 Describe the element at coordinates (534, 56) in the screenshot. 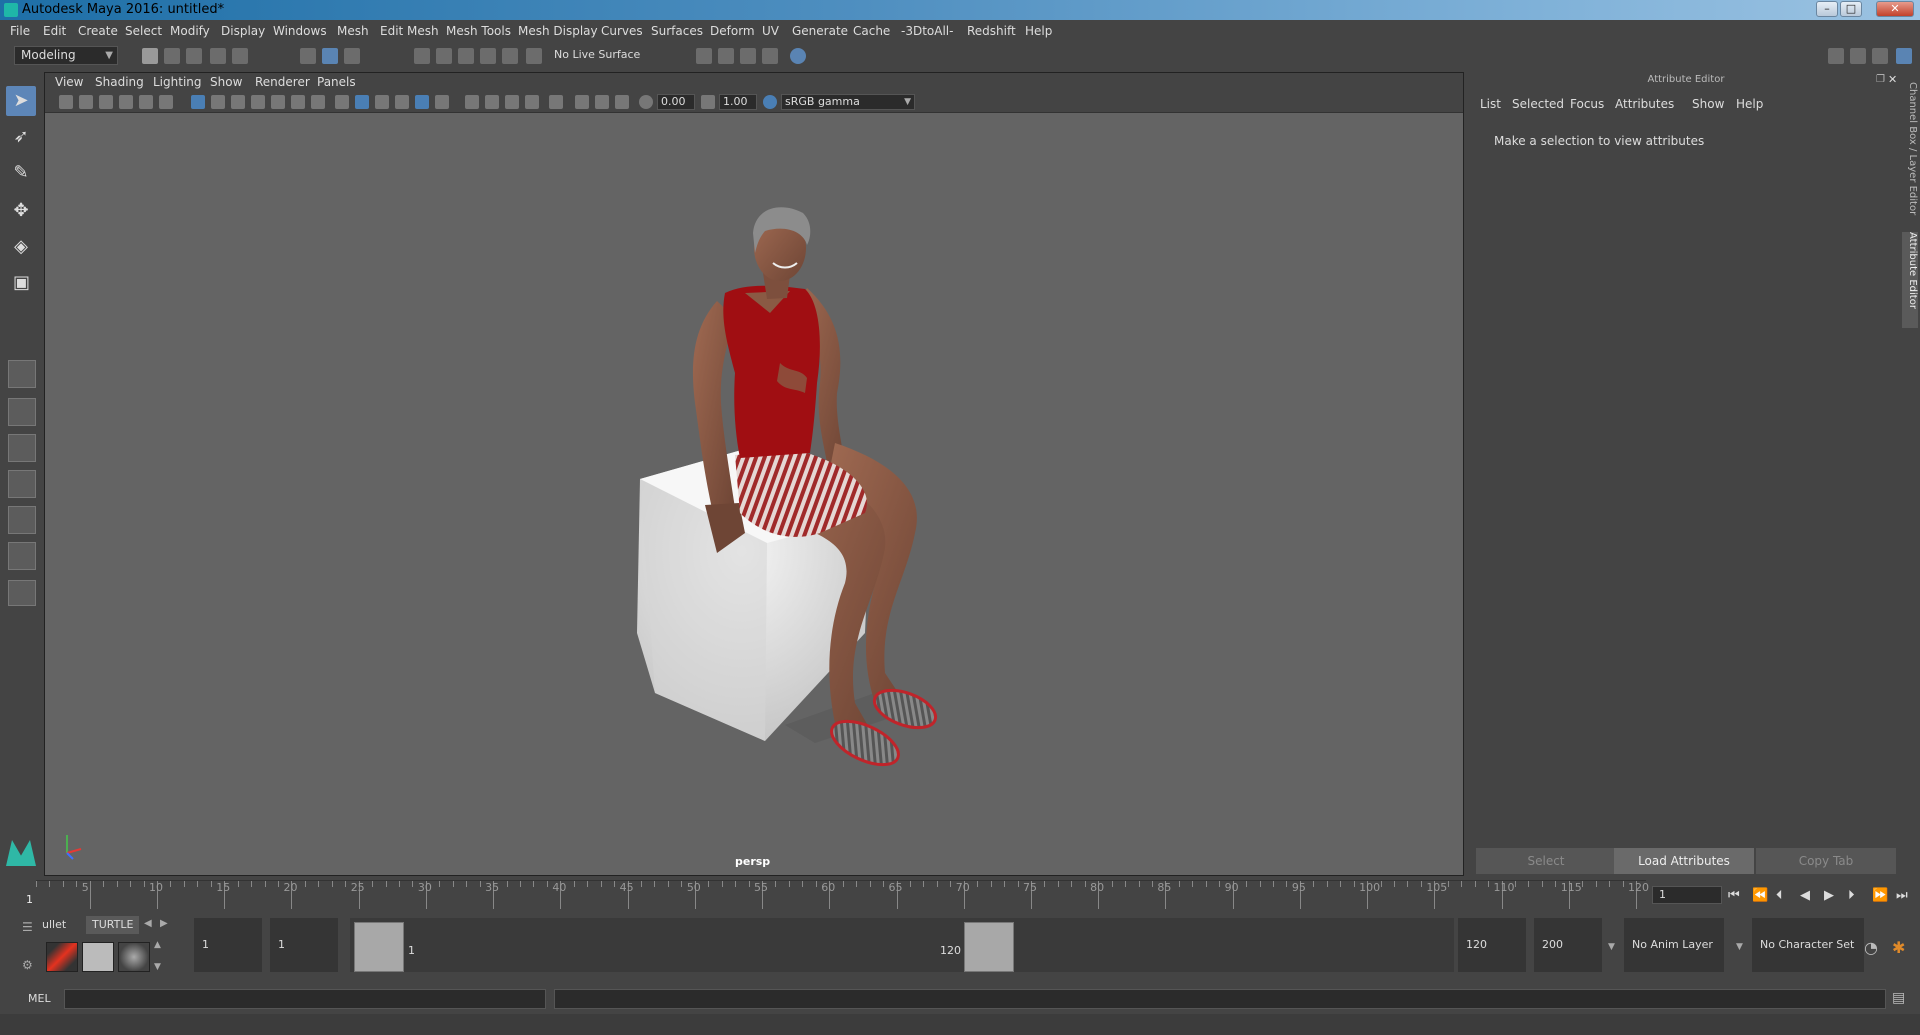

I see `make-live-icon` at that location.